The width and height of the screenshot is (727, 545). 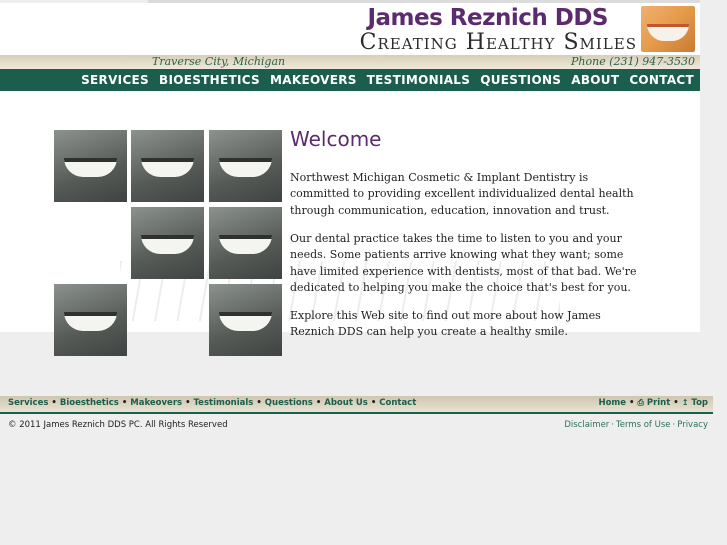 I want to click on page-title: Welcome, so click(x=336, y=139).